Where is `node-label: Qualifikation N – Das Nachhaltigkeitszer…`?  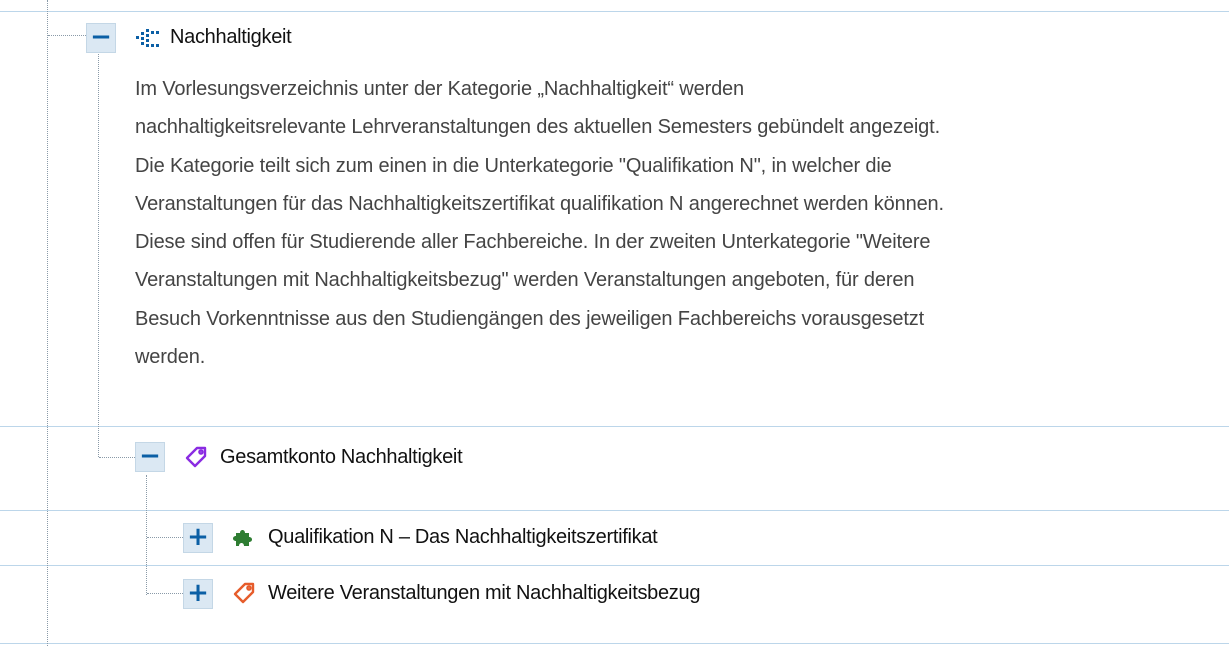
node-label: Qualifikation N – Das Nachhaltigkeitszer… is located at coordinates (463, 537).